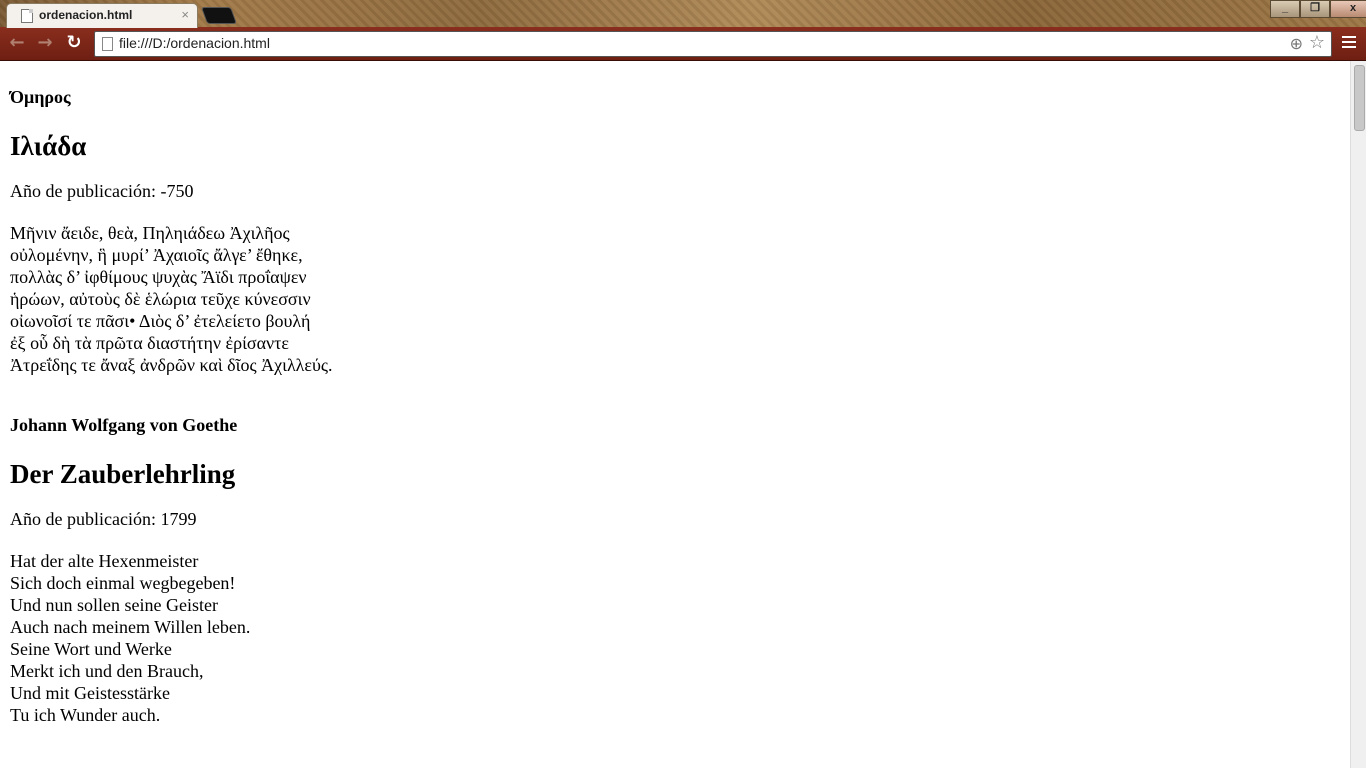  Describe the element at coordinates (45, 43) in the screenshot. I see `forward-button: →` at that location.